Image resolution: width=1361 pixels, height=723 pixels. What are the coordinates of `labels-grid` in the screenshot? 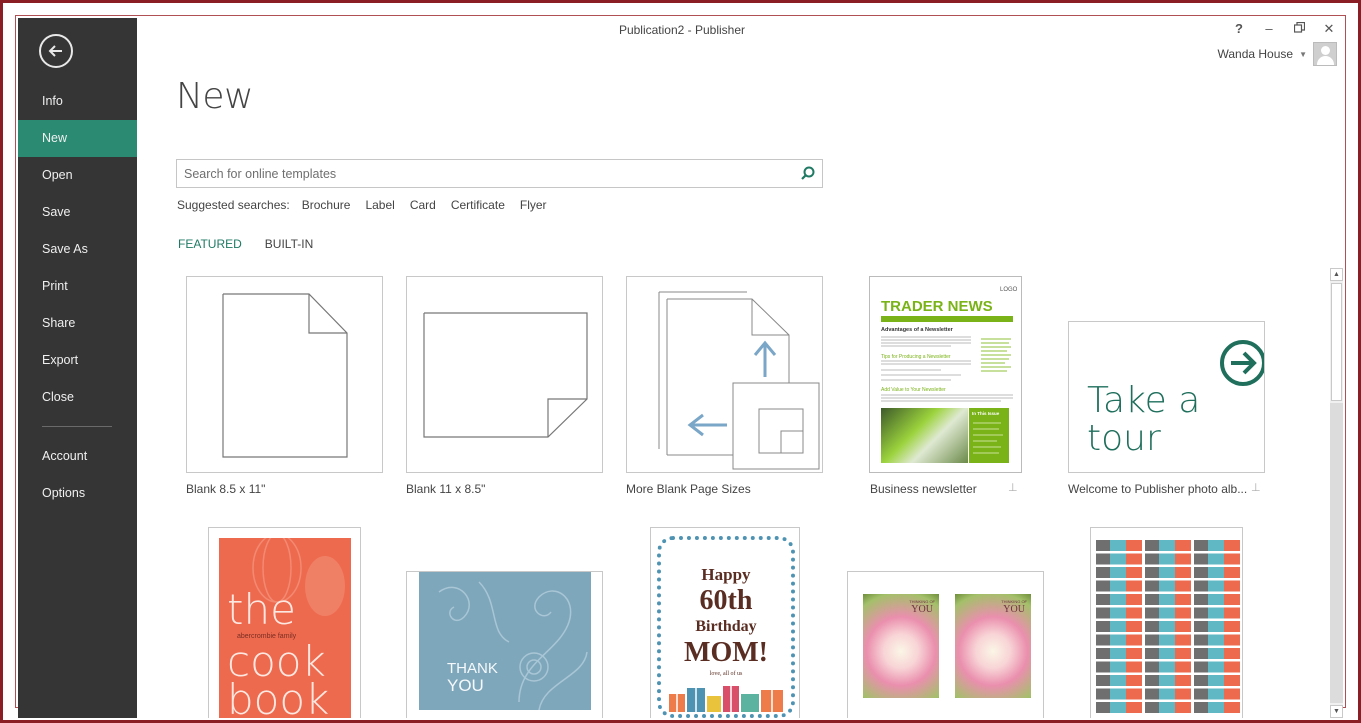 It's located at (1168, 626).